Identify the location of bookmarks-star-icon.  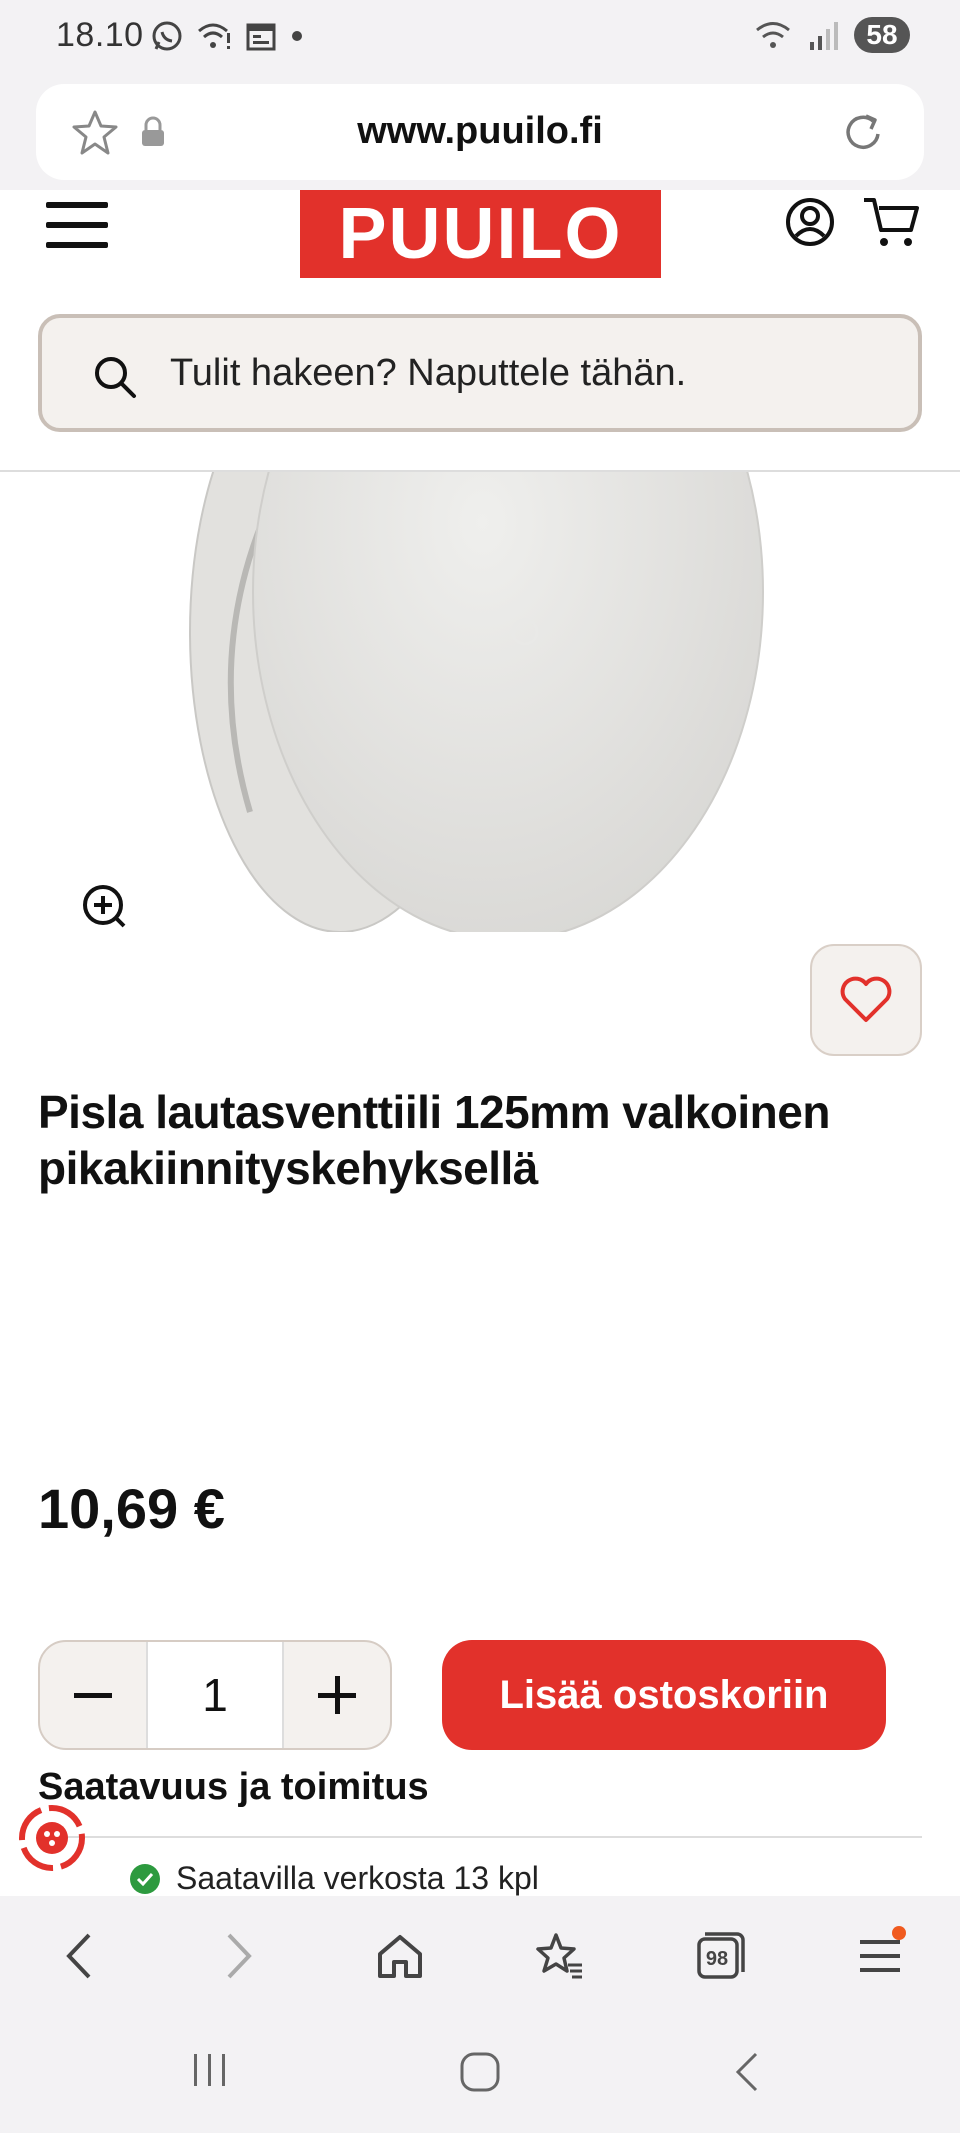
(559, 1956).